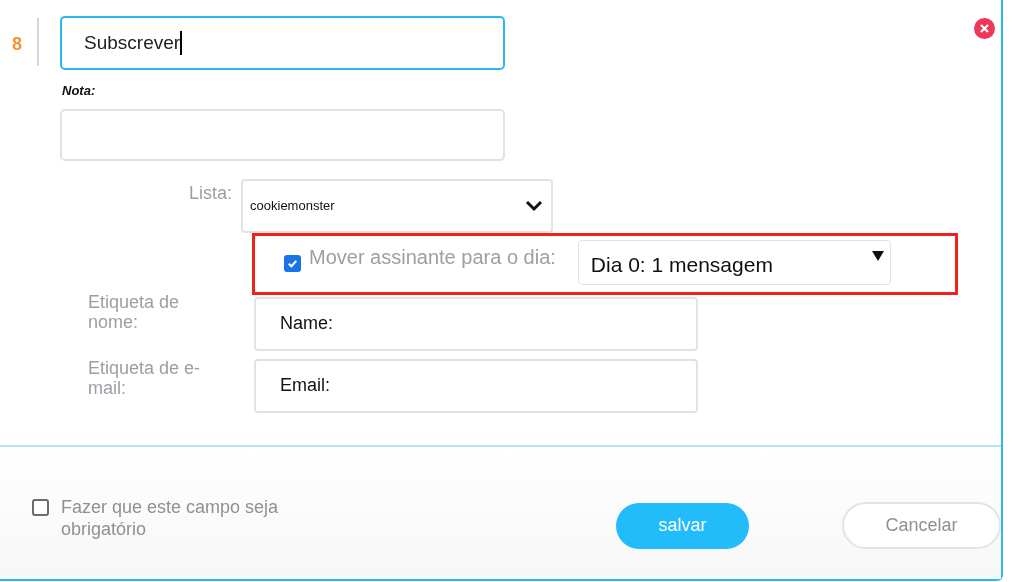 This screenshot has width=1024, height=582. I want to click on list-select: cookiemonster, so click(397, 205).